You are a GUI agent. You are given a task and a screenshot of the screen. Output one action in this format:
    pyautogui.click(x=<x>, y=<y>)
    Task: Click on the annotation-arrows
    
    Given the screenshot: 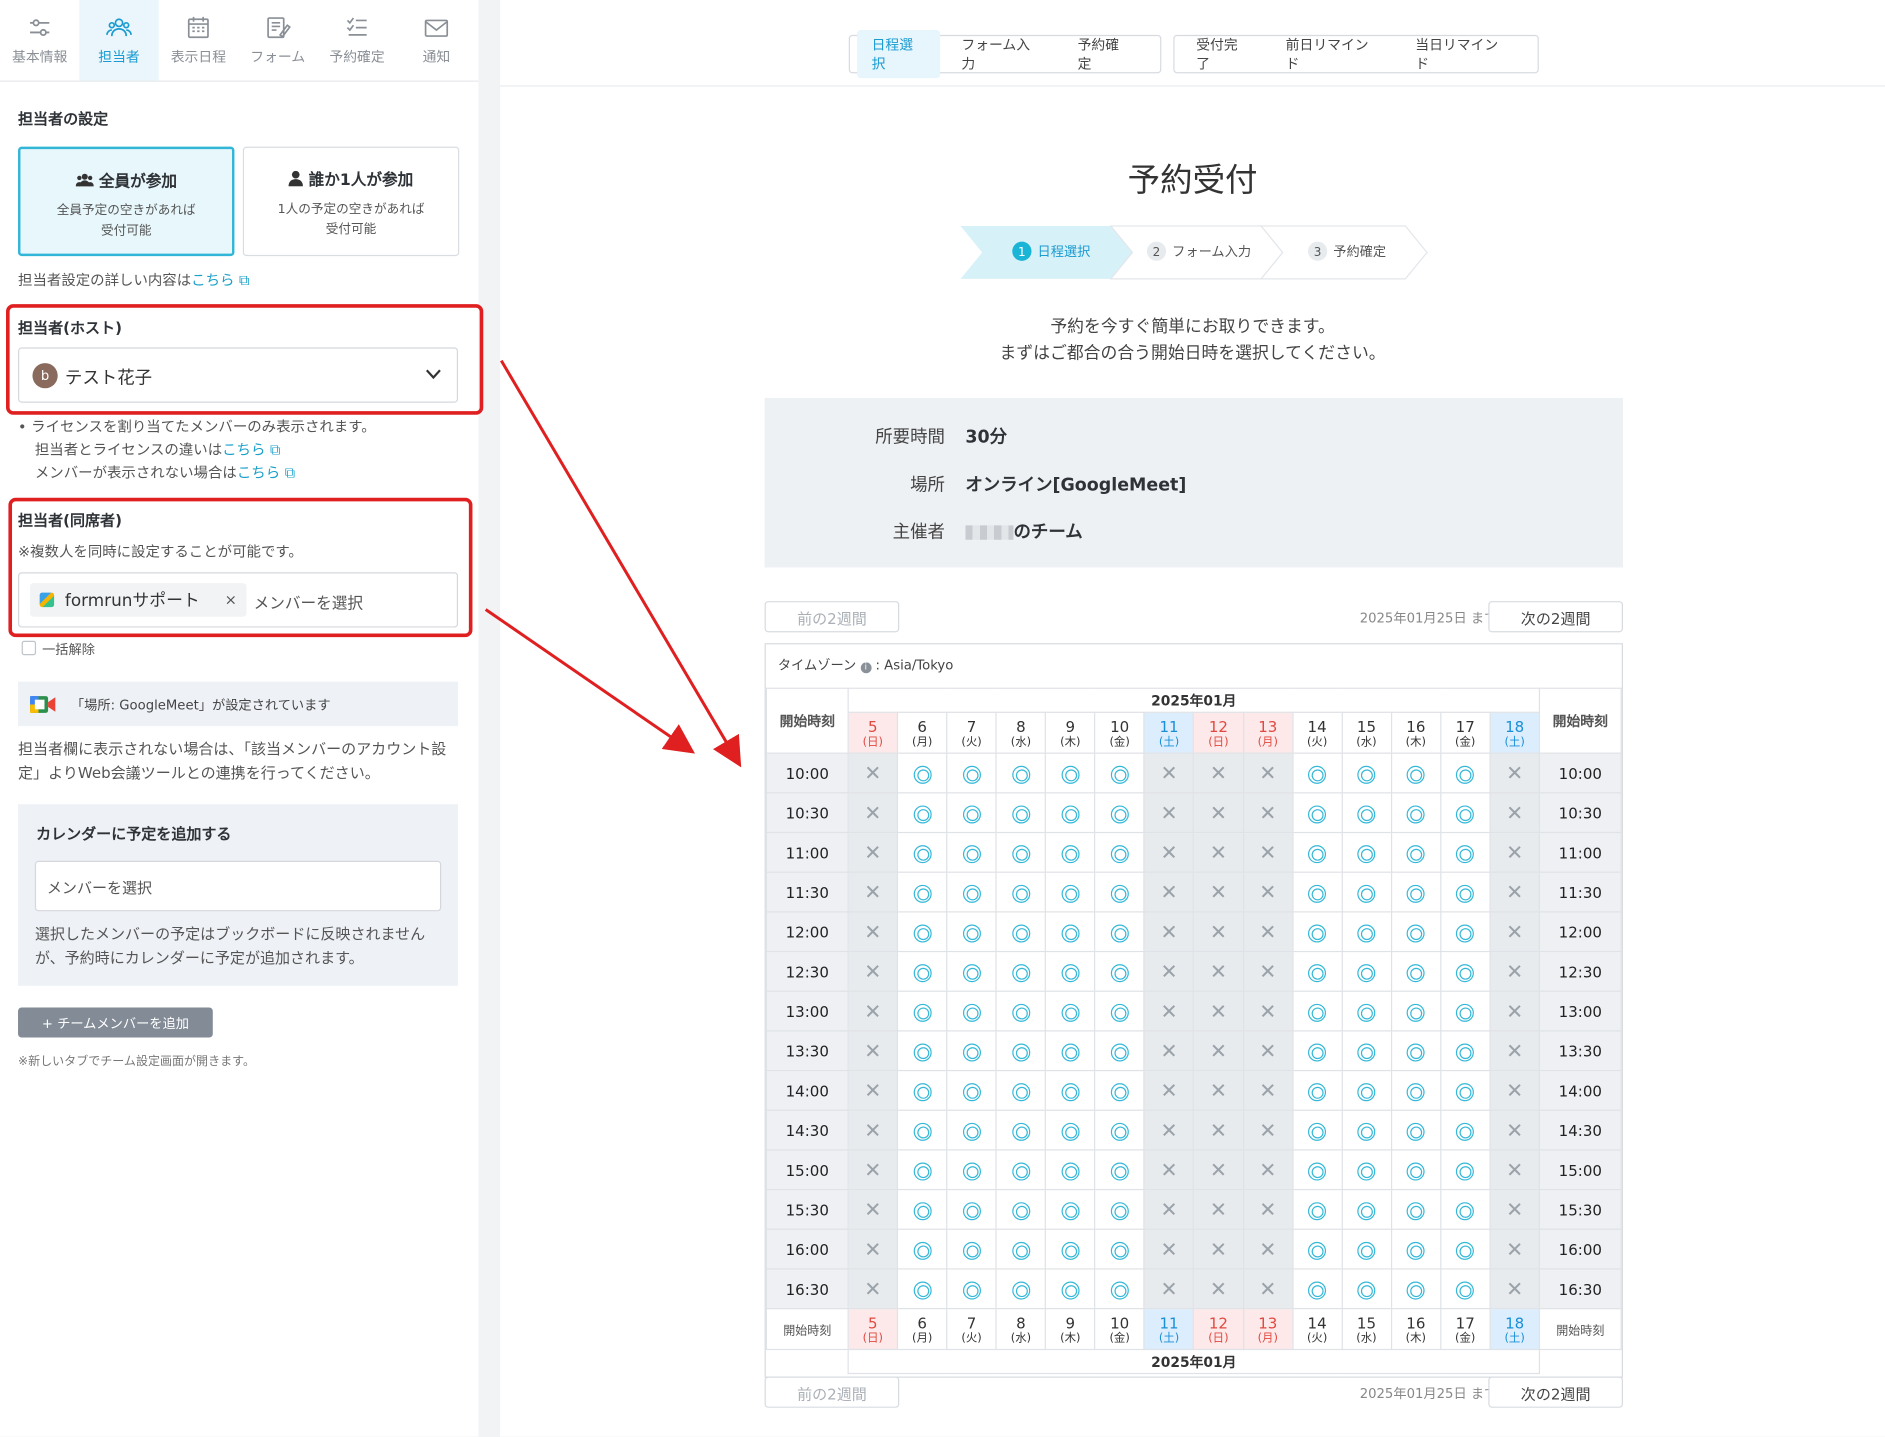 What is the action you would take?
    pyautogui.click(x=613, y=563)
    